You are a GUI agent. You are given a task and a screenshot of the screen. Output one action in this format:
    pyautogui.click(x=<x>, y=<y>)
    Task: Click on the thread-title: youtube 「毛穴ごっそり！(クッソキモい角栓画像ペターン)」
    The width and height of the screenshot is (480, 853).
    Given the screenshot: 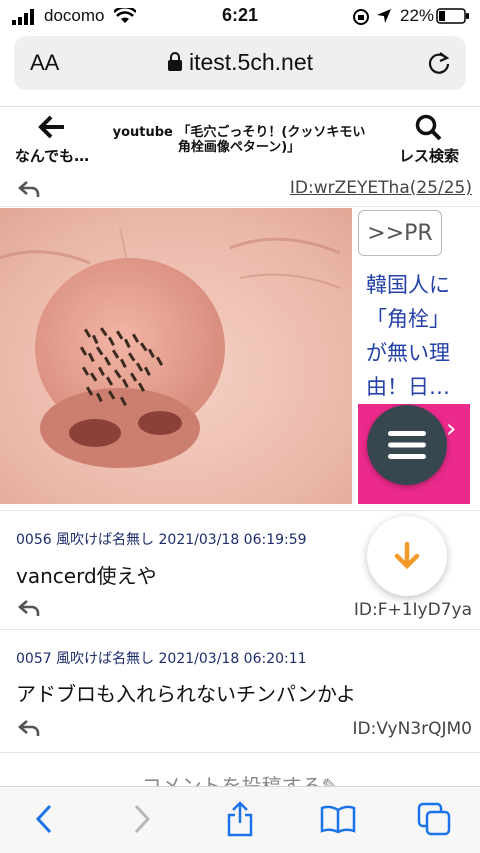 What is the action you would take?
    pyautogui.click(x=239, y=140)
    